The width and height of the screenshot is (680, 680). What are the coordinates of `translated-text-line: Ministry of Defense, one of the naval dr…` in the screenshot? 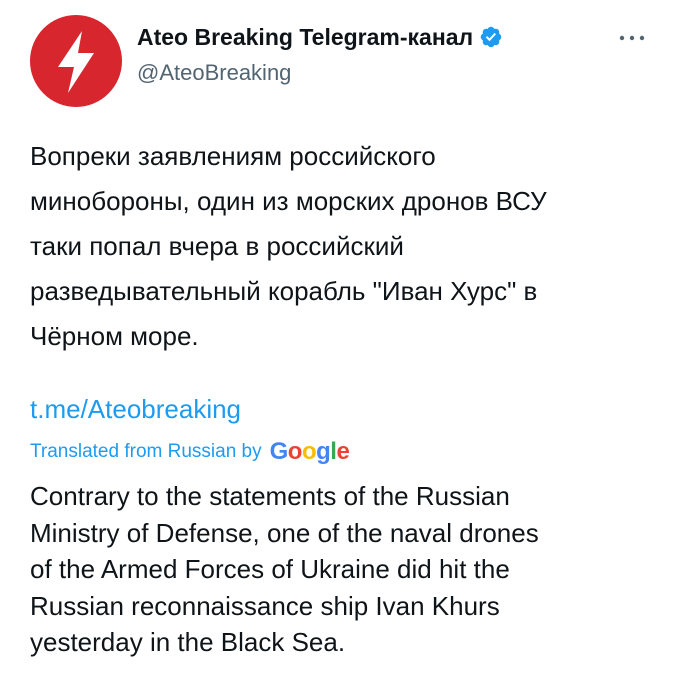 It's located at (284, 532).